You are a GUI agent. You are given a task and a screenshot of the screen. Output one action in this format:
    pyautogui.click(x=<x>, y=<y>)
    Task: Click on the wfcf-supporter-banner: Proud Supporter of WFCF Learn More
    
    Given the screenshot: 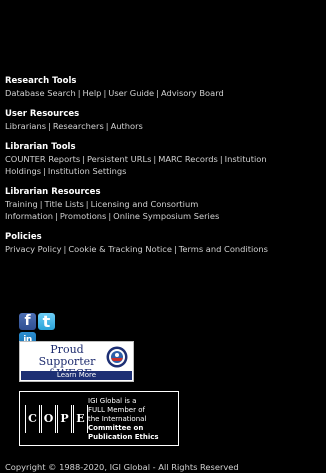 What is the action you would take?
    pyautogui.click(x=76, y=361)
    